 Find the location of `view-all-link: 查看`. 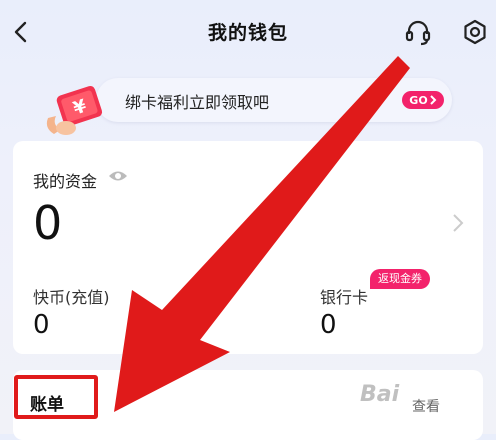

view-all-link: 查看 is located at coordinates (426, 406).